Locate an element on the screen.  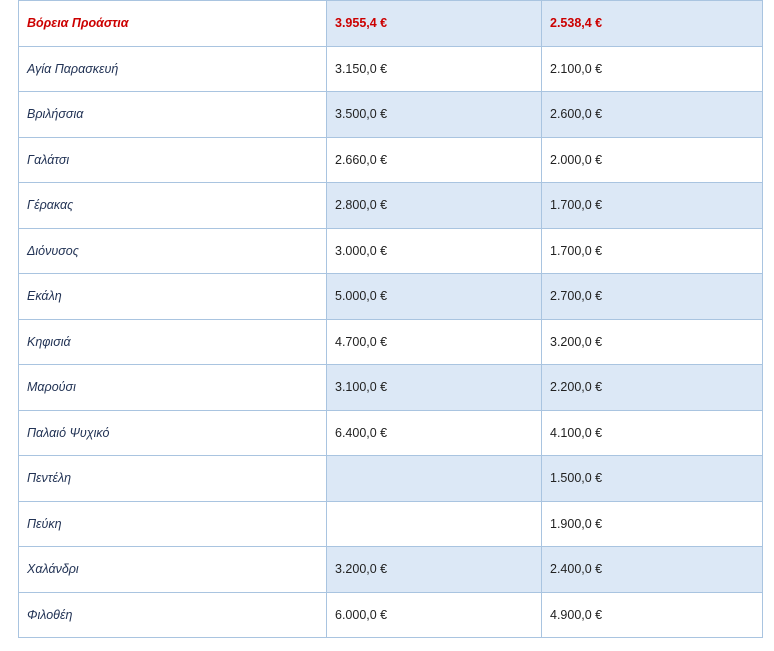
price-2: 2.200,0 € is located at coordinates (652, 388).